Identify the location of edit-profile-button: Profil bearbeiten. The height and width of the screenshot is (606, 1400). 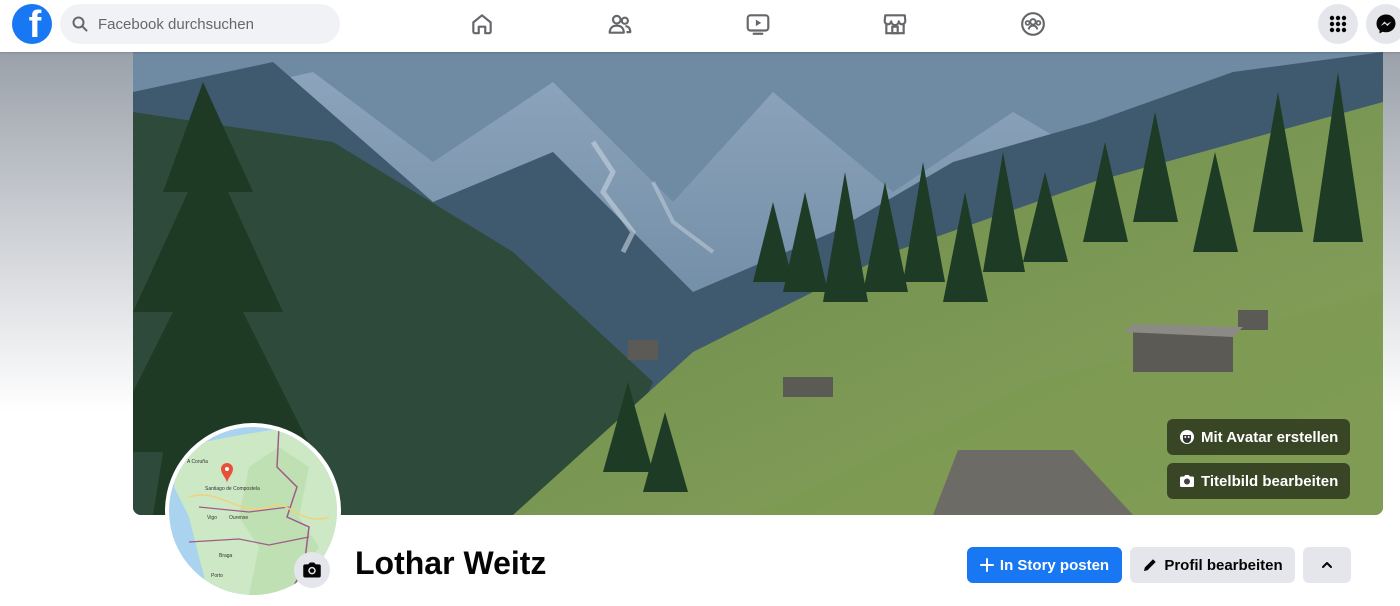
(1212, 565).